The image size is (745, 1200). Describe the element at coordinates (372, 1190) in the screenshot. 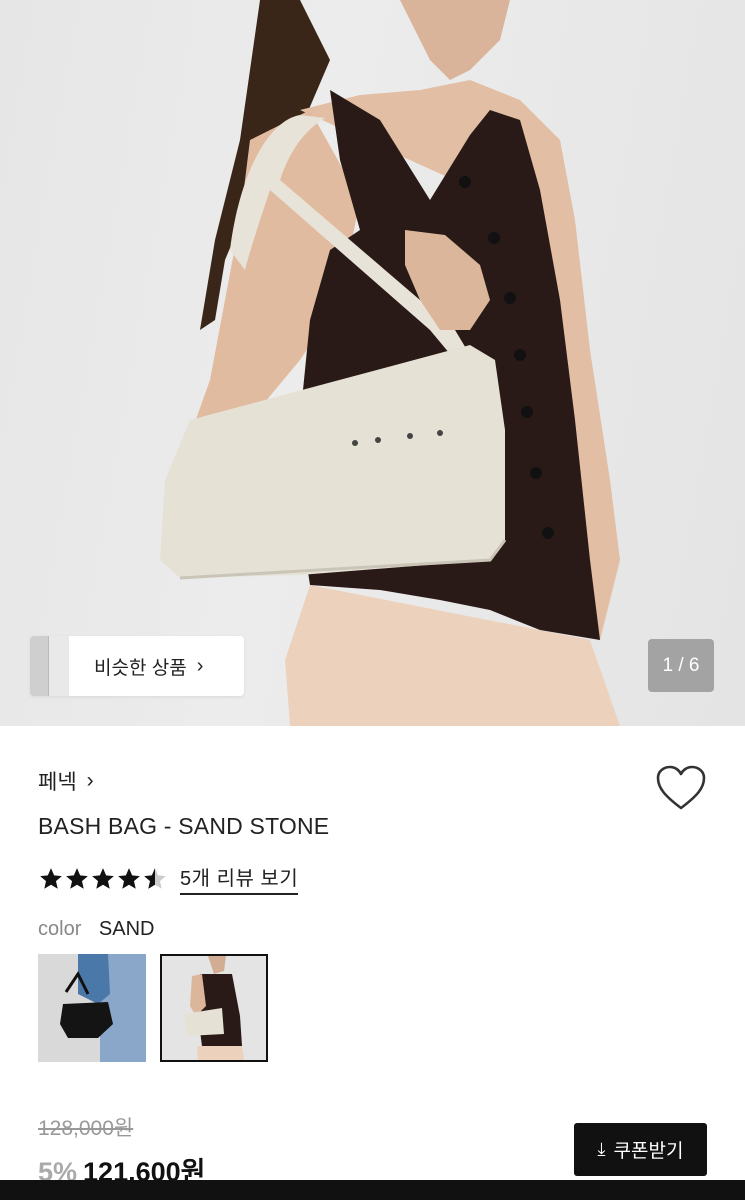

I see `bottom-action-bar` at that location.